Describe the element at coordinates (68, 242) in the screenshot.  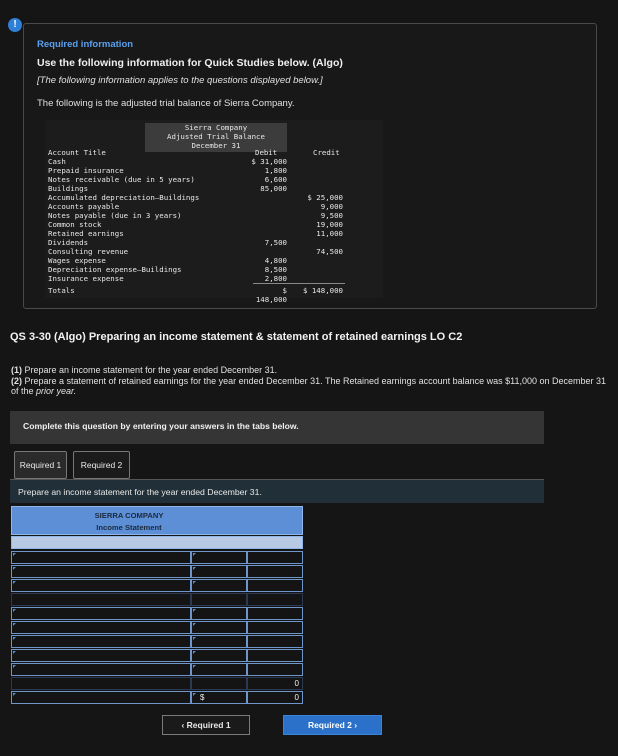
I see `account-title: Dividends` at that location.